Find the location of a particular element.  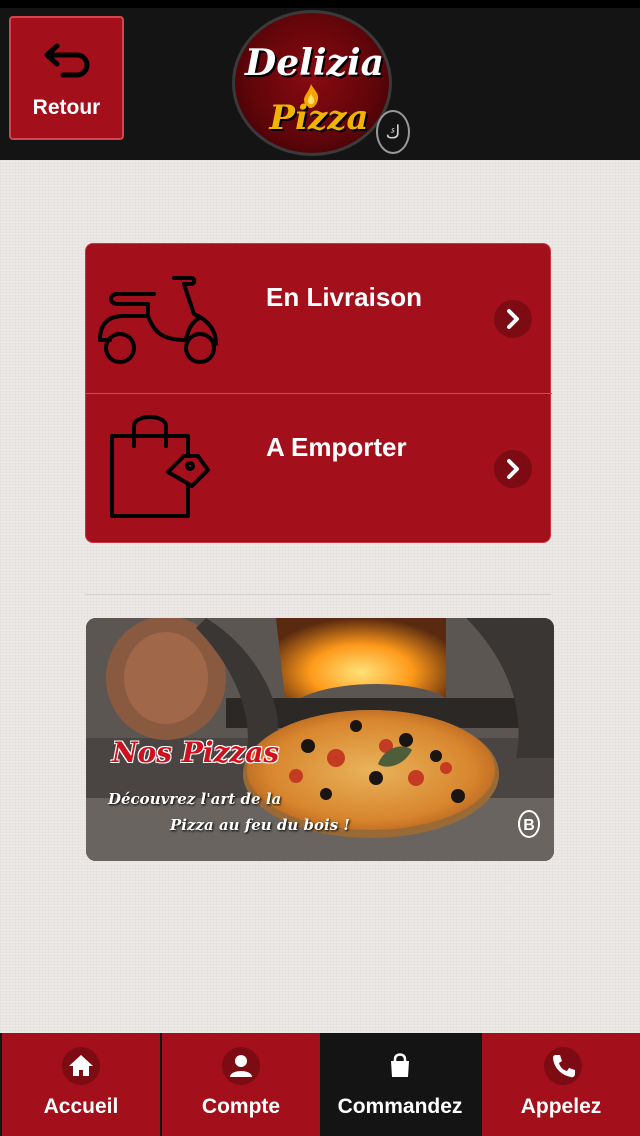

back-button: Retour is located at coordinates (66, 78).